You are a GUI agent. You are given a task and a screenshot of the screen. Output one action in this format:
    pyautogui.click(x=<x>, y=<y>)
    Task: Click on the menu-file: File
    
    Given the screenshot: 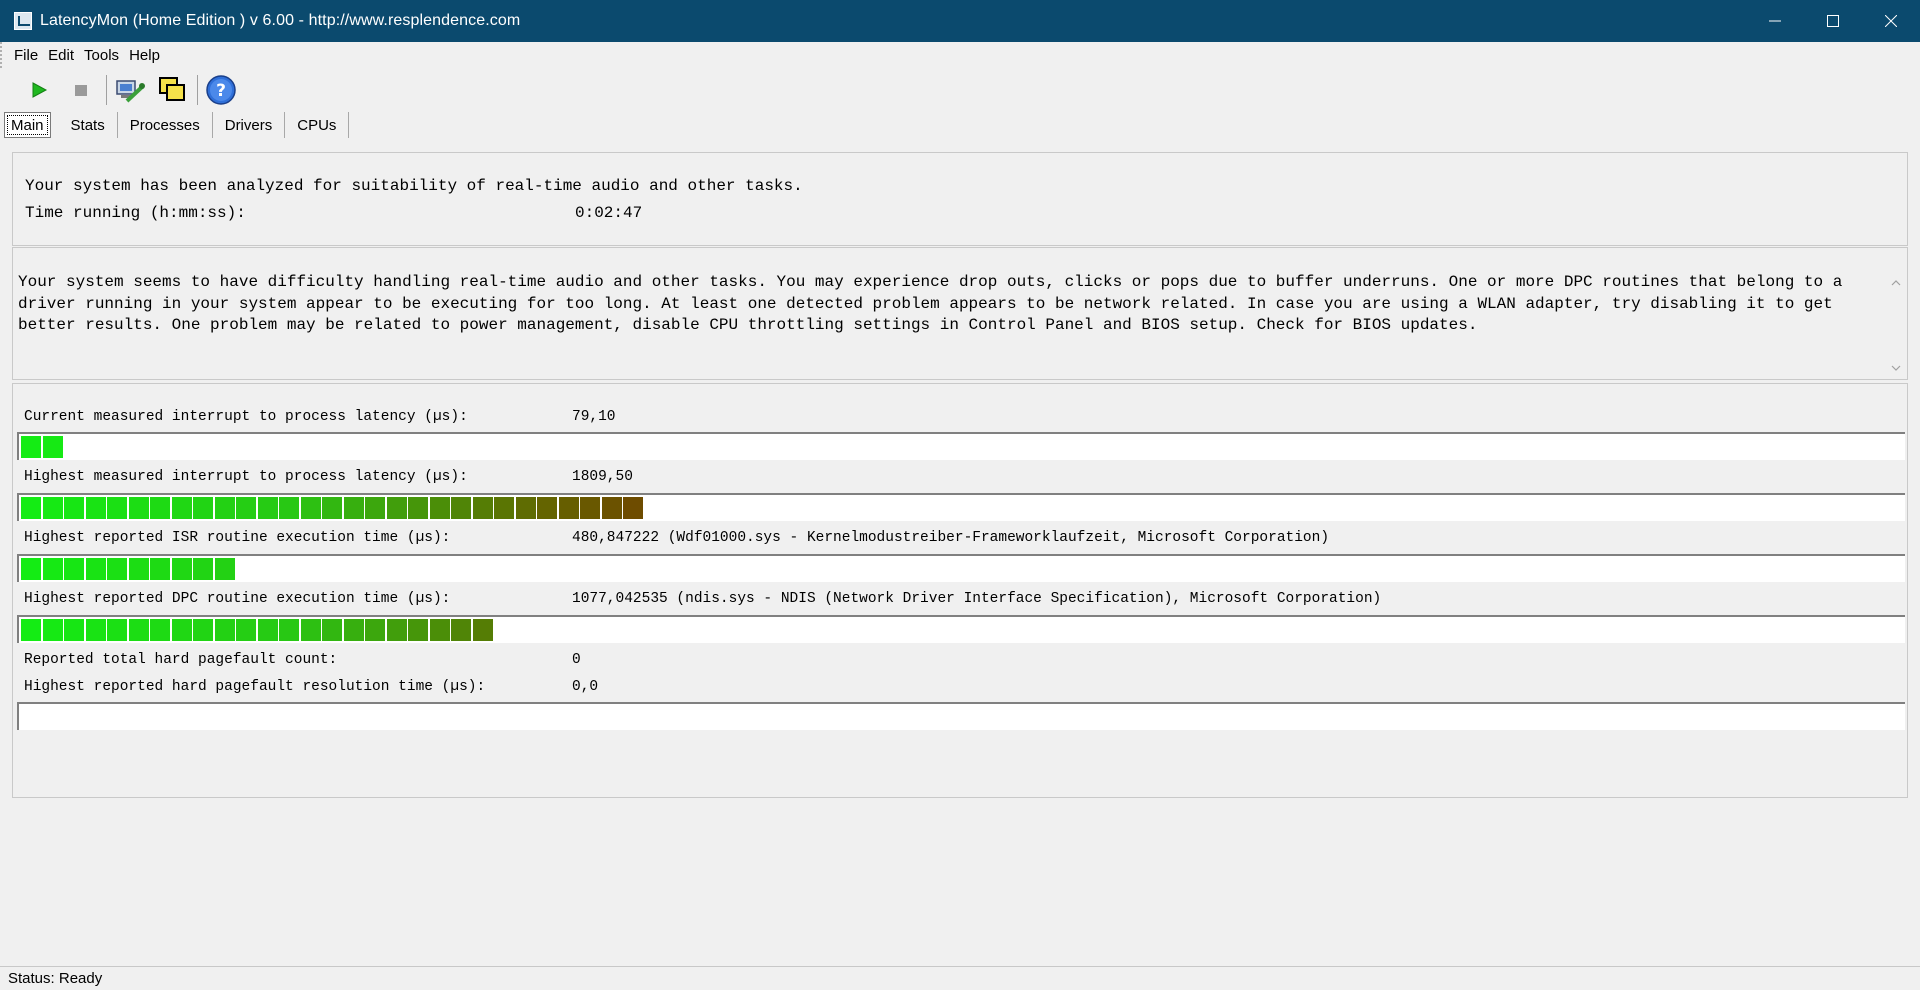 What is the action you would take?
    pyautogui.click(x=26, y=55)
    